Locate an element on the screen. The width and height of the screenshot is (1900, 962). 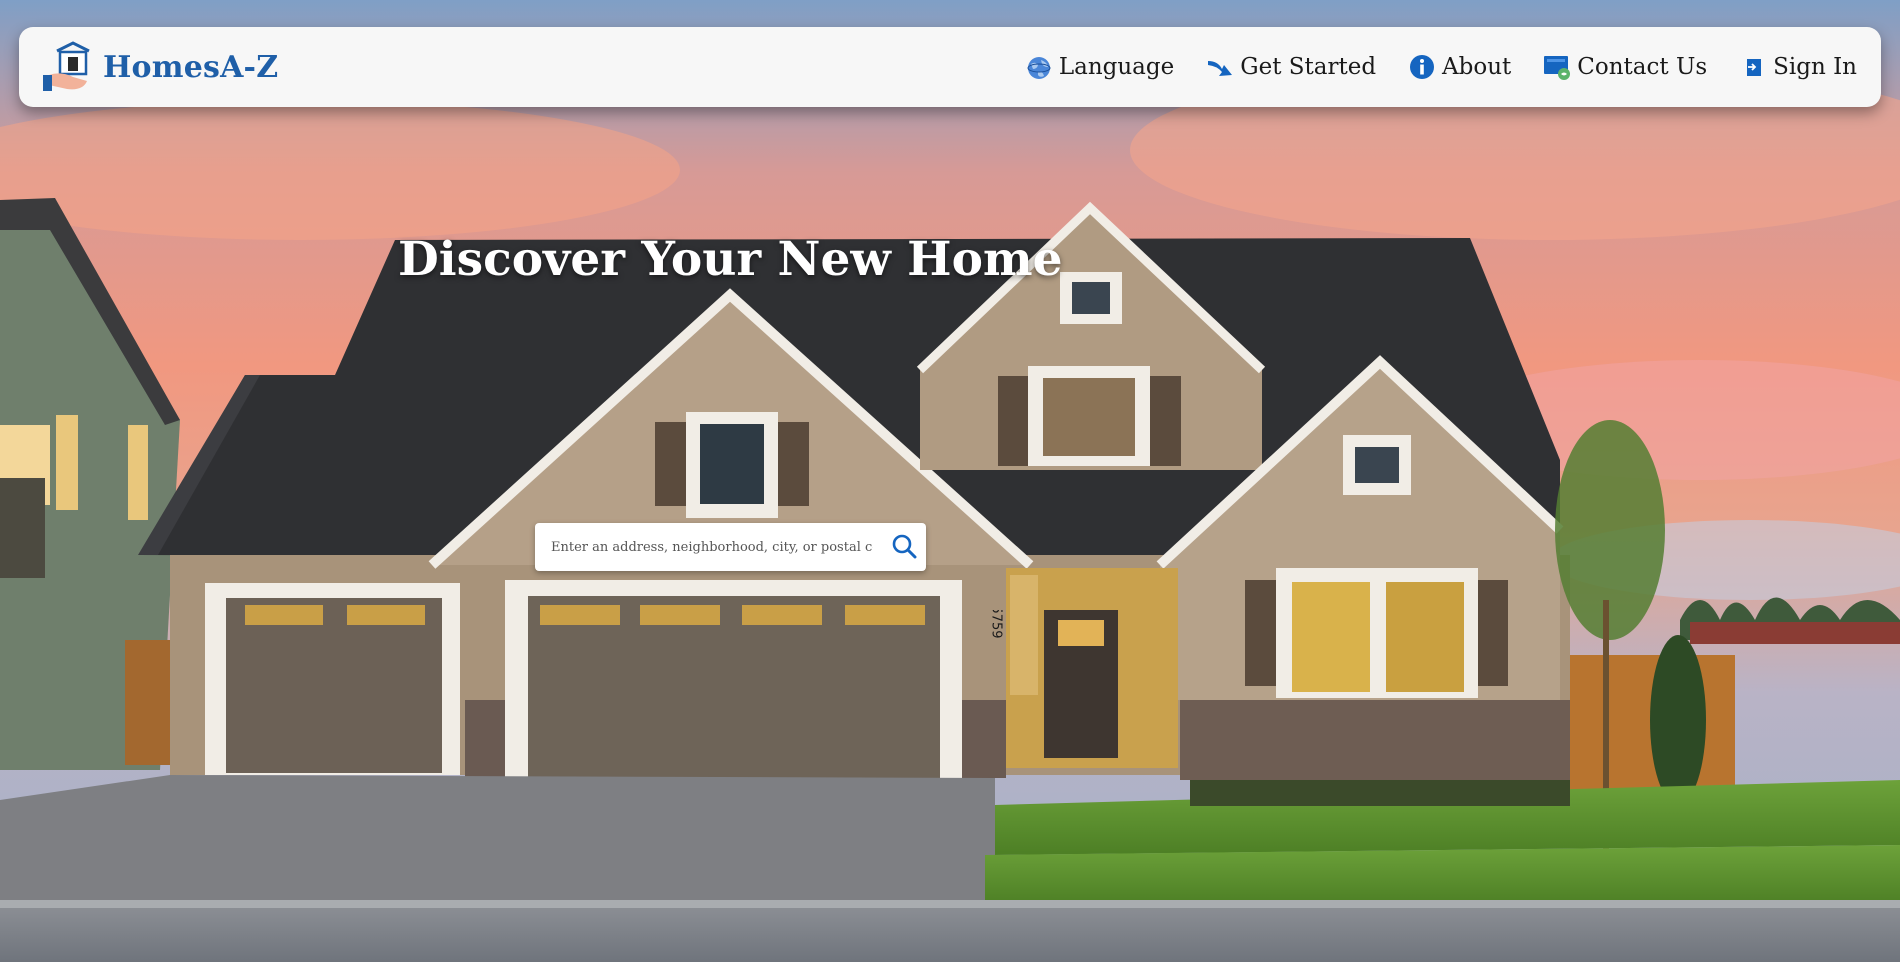
brand-name: HomesA-Z is located at coordinates (191, 67).